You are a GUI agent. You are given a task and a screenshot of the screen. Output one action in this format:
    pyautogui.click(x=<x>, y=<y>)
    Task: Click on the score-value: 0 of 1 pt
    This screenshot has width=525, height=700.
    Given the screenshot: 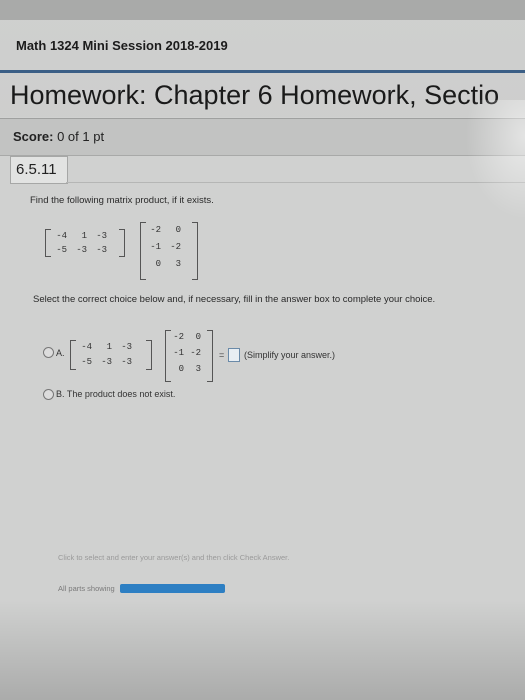 What is the action you would take?
    pyautogui.click(x=81, y=136)
    